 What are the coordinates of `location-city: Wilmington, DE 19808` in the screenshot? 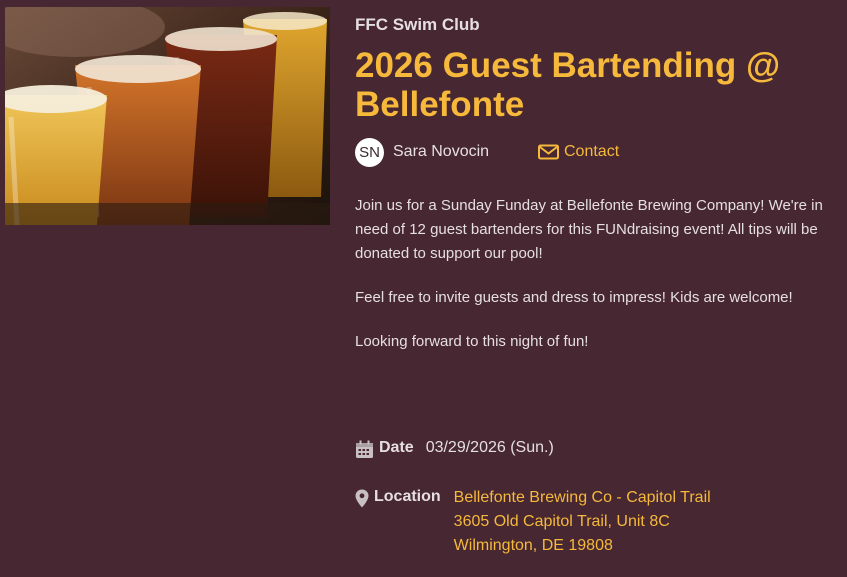 It's located at (533, 545).